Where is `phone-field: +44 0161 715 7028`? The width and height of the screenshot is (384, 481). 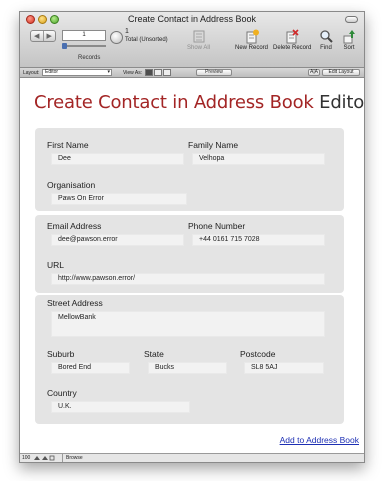
phone-field: +44 0161 715 7028 is located at coordinates (258, 240).